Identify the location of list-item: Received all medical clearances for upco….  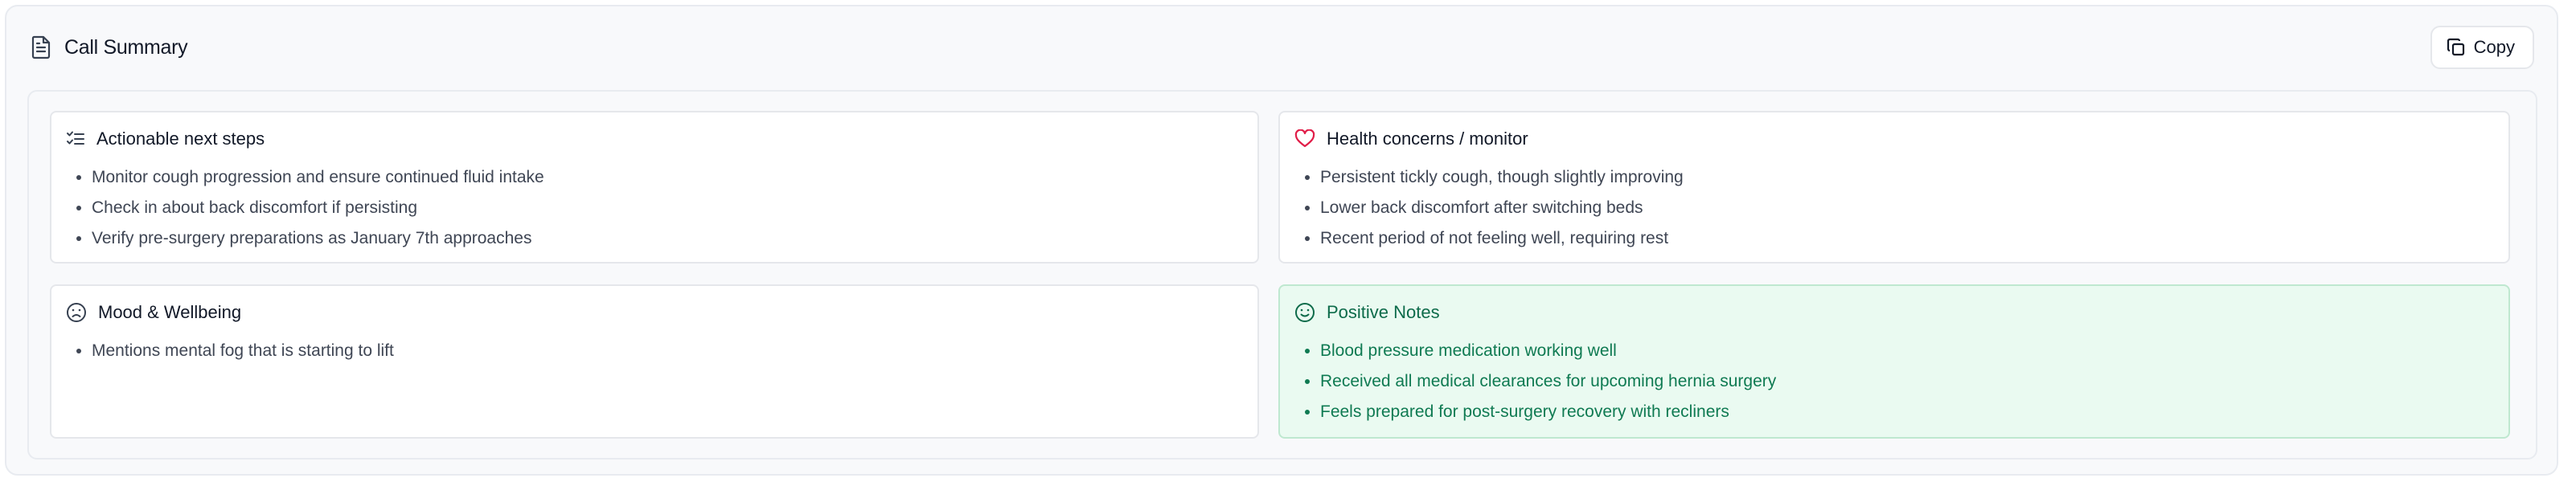
(1548, 381).